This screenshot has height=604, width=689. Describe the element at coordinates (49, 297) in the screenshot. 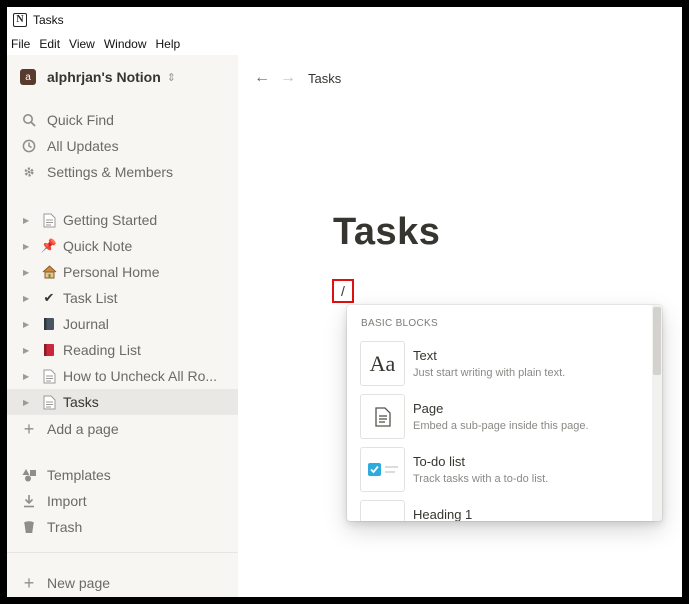

I see `checkmark-icon: ✔` at that location.